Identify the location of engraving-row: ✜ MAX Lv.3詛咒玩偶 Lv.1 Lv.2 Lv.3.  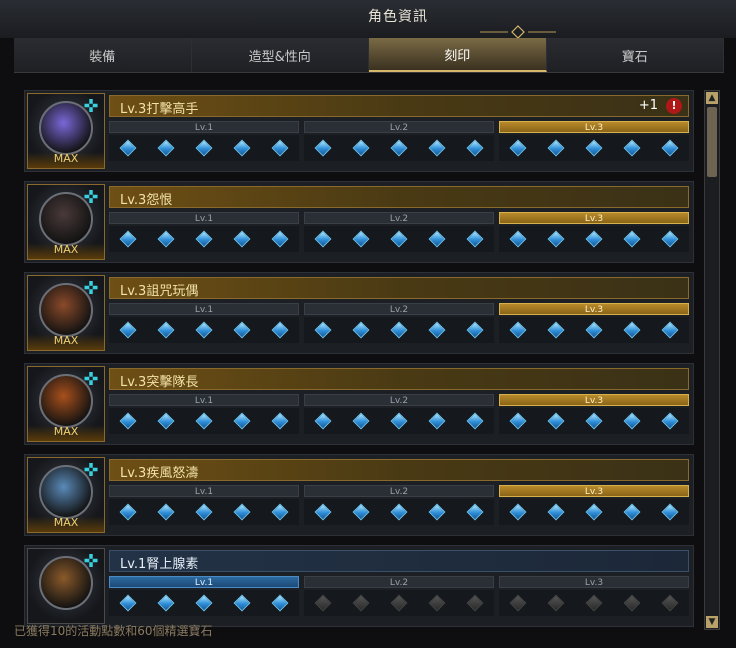
(359, 313).